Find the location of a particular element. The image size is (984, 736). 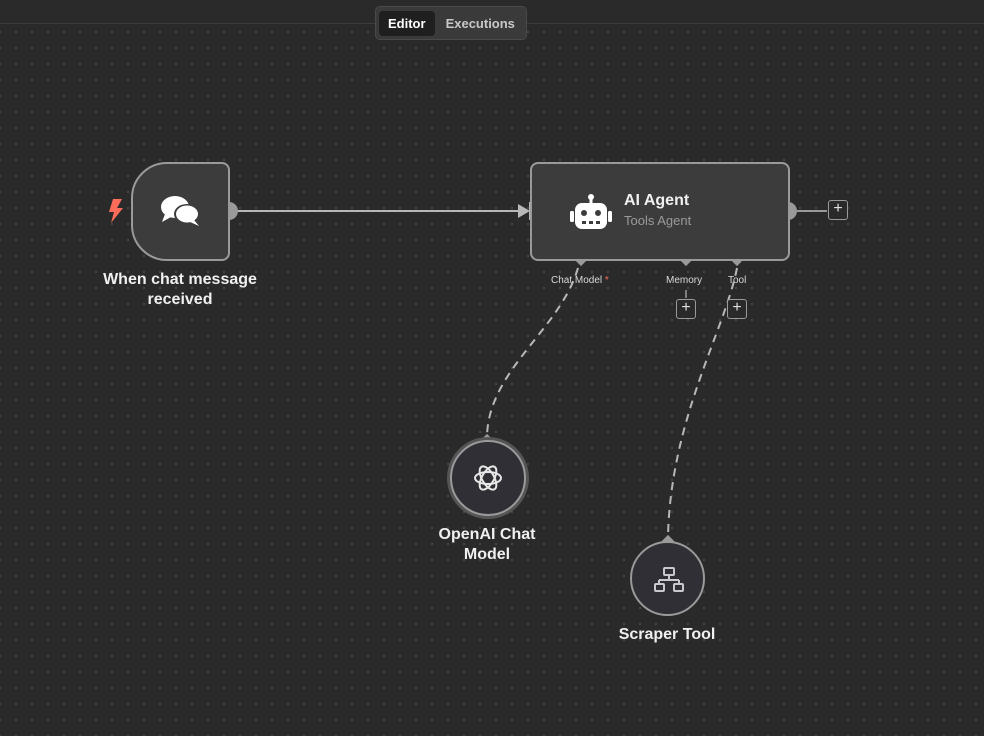

openai-label-line2: Model is located at coordinates (487, 554).